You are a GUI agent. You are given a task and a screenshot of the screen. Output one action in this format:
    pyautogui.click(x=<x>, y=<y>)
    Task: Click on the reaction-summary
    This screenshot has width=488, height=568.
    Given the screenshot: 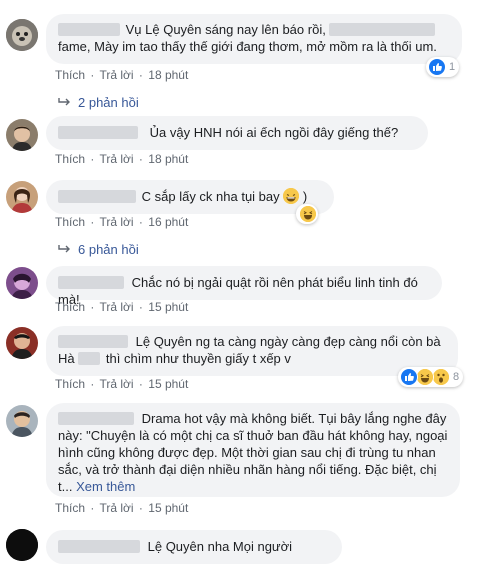 What is the action you would take?
    pyautogui.click(x=307, y=214)
    